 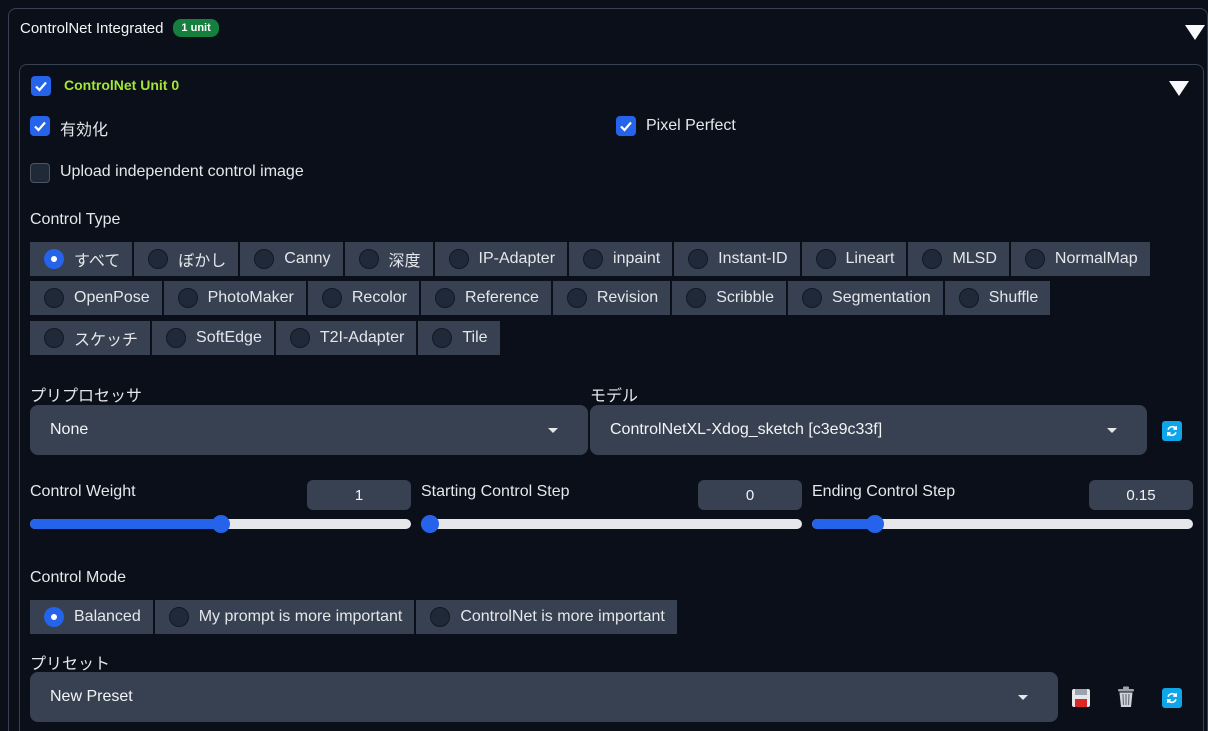 What do you see at coordinates (626, 126) in the screenshot?
I see `pixel-perfect-checkbox` at bounding box center [626, 126].